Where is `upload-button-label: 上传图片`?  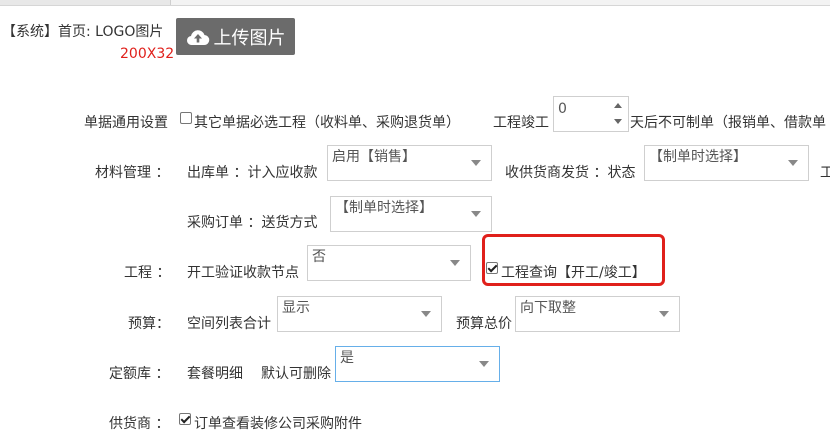
upload-button-label: 上传图片 is located at coordinates (249, 38).